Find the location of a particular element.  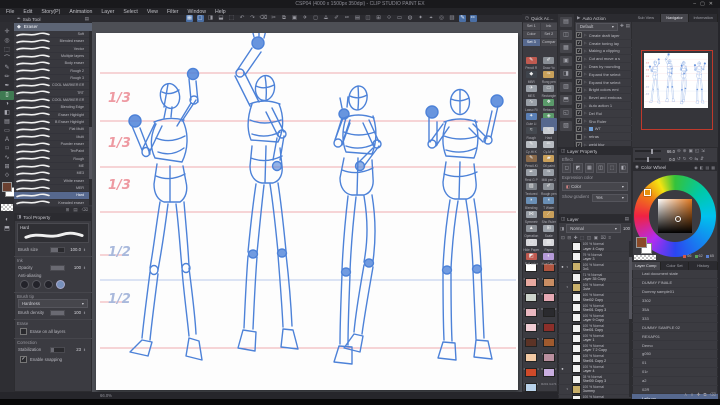

quick-access-item: ▨ Textured is located at coordinates (531, 185).